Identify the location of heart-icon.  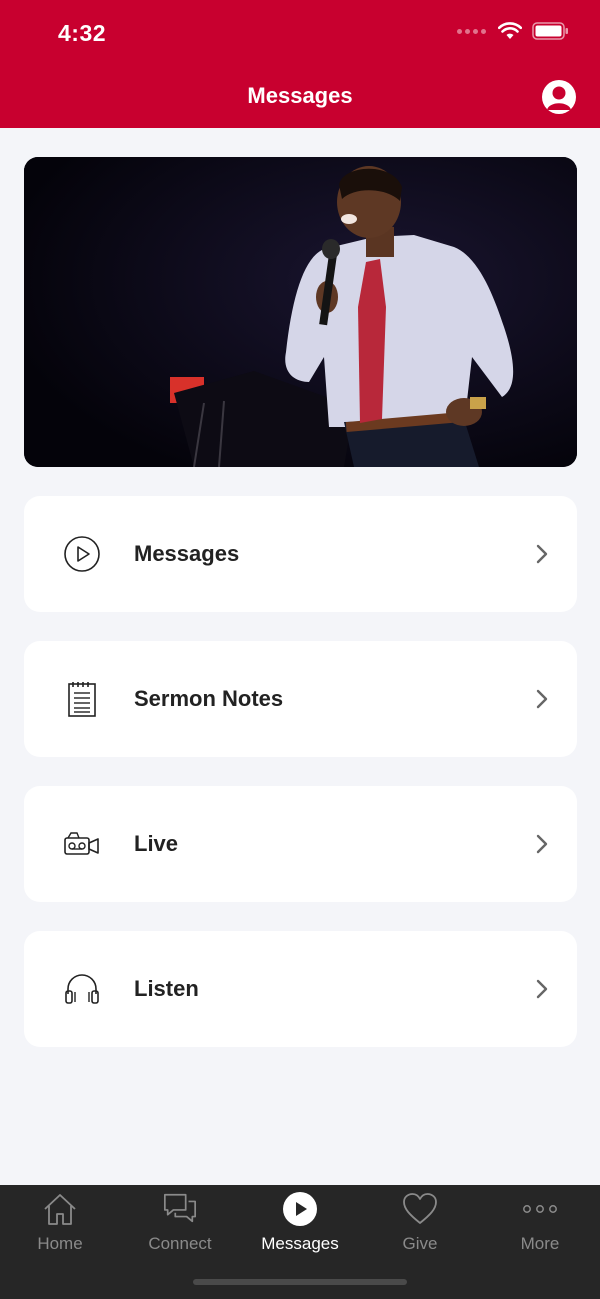
(420, 1209).